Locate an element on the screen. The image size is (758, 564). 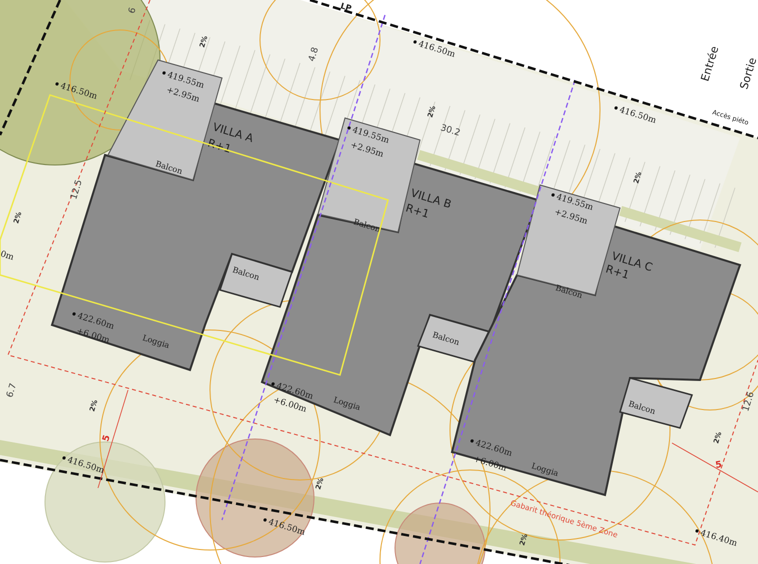
dimension-label: 12.5 is located at coordinates (77, 189).